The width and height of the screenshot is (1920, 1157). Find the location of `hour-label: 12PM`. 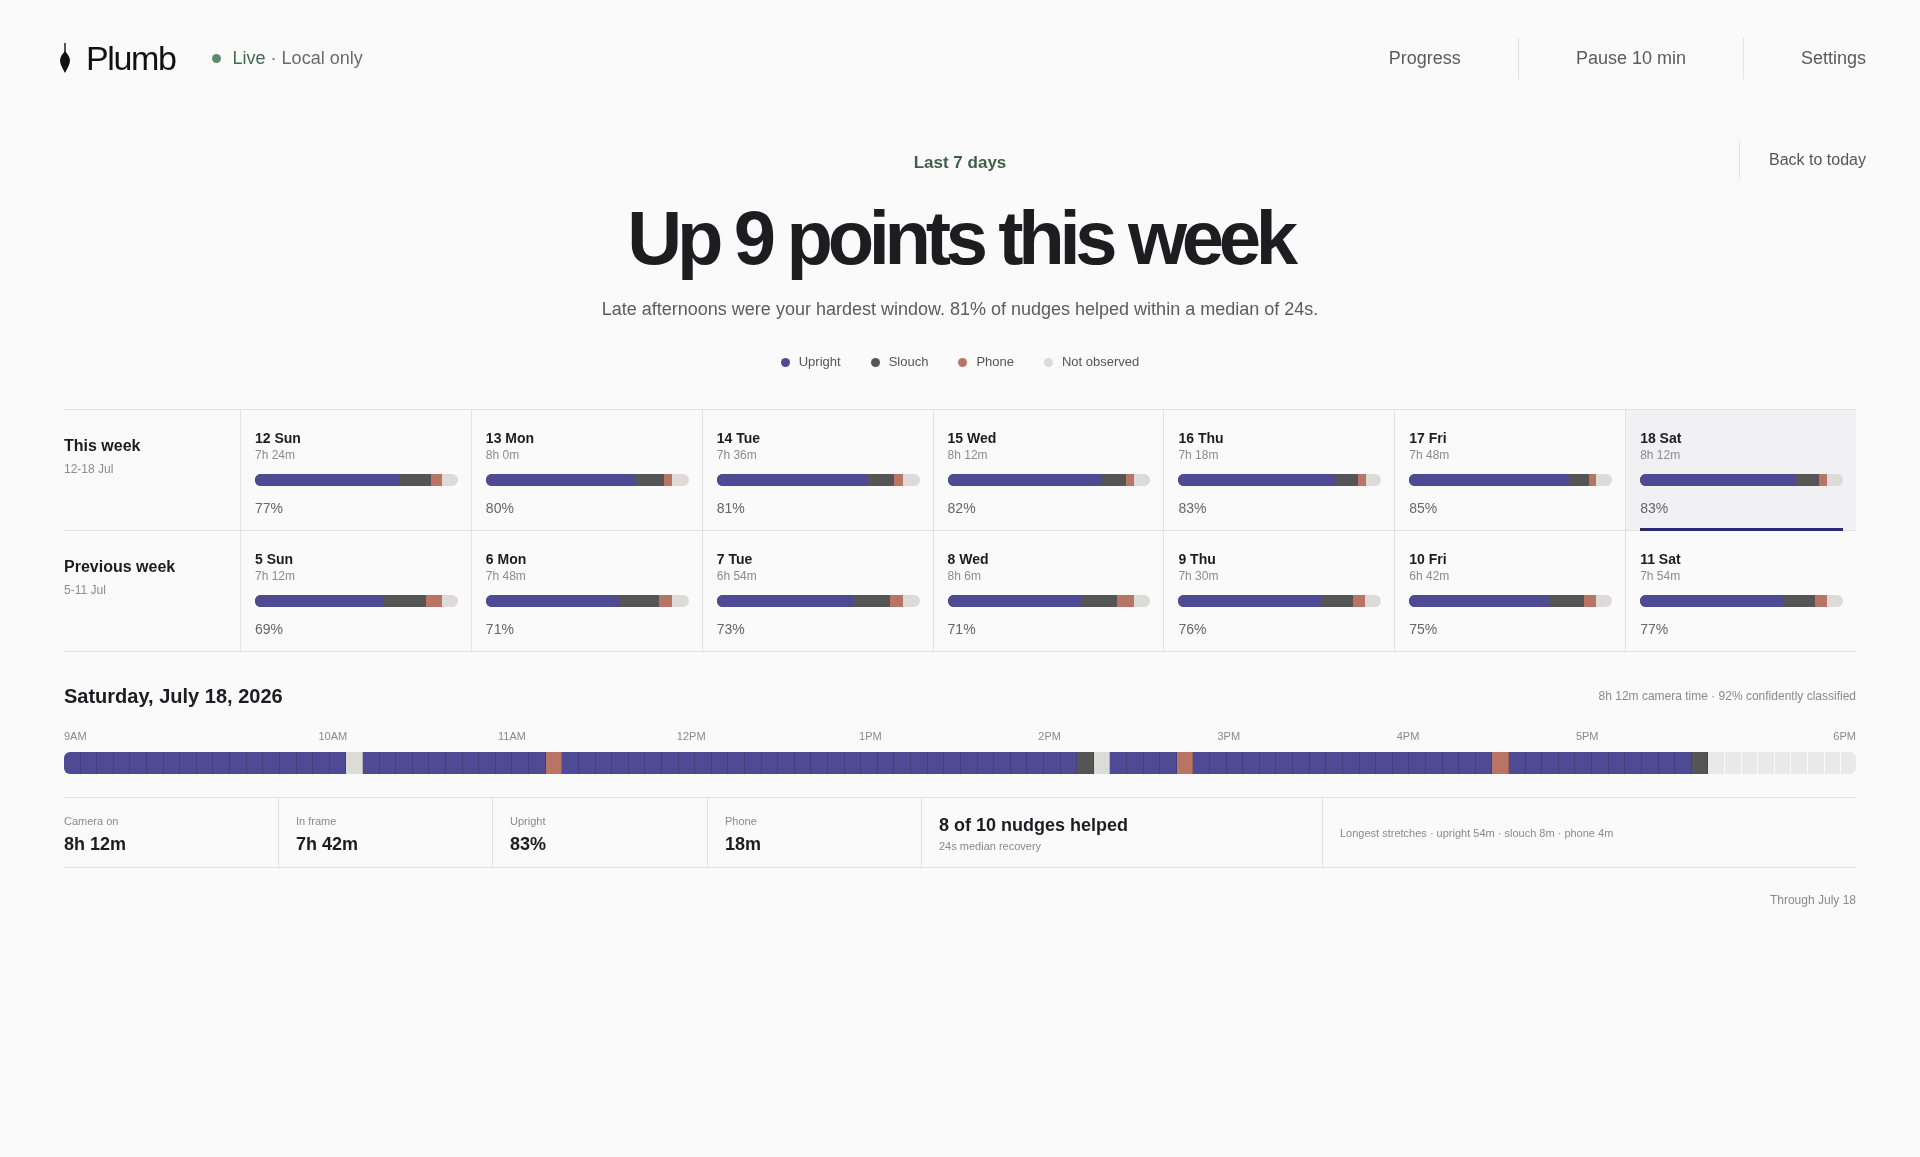

hour-label: 12PM is located at coordinates (691, 736).